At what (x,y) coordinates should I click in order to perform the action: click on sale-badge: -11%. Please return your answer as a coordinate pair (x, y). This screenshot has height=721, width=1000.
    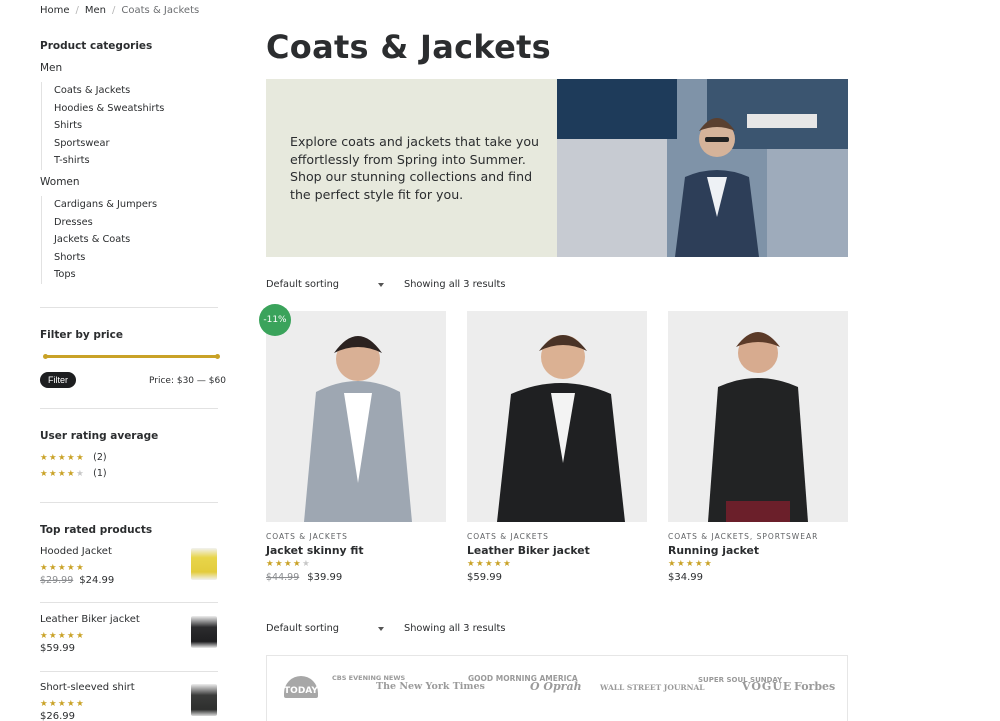
    Looking at the image, I should click on (275, 320).